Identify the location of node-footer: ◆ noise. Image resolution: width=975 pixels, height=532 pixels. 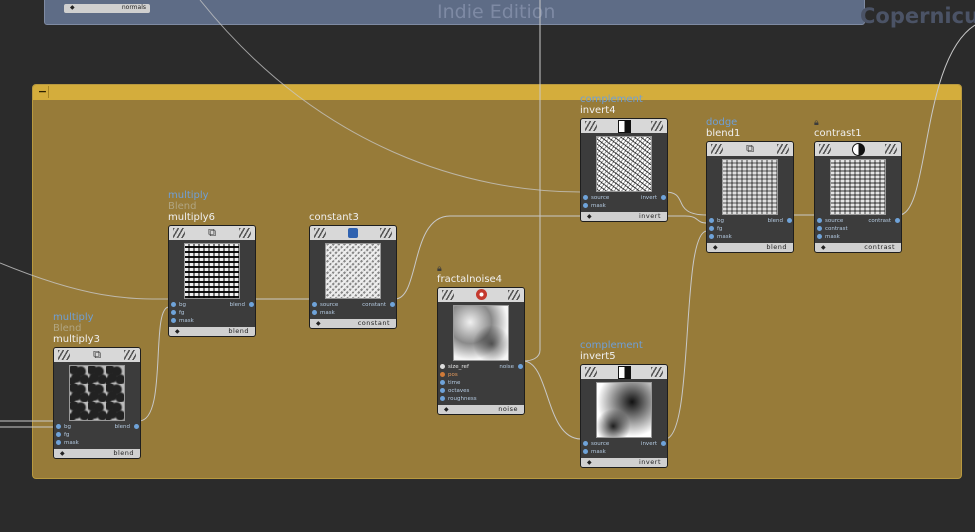
(481, 409).